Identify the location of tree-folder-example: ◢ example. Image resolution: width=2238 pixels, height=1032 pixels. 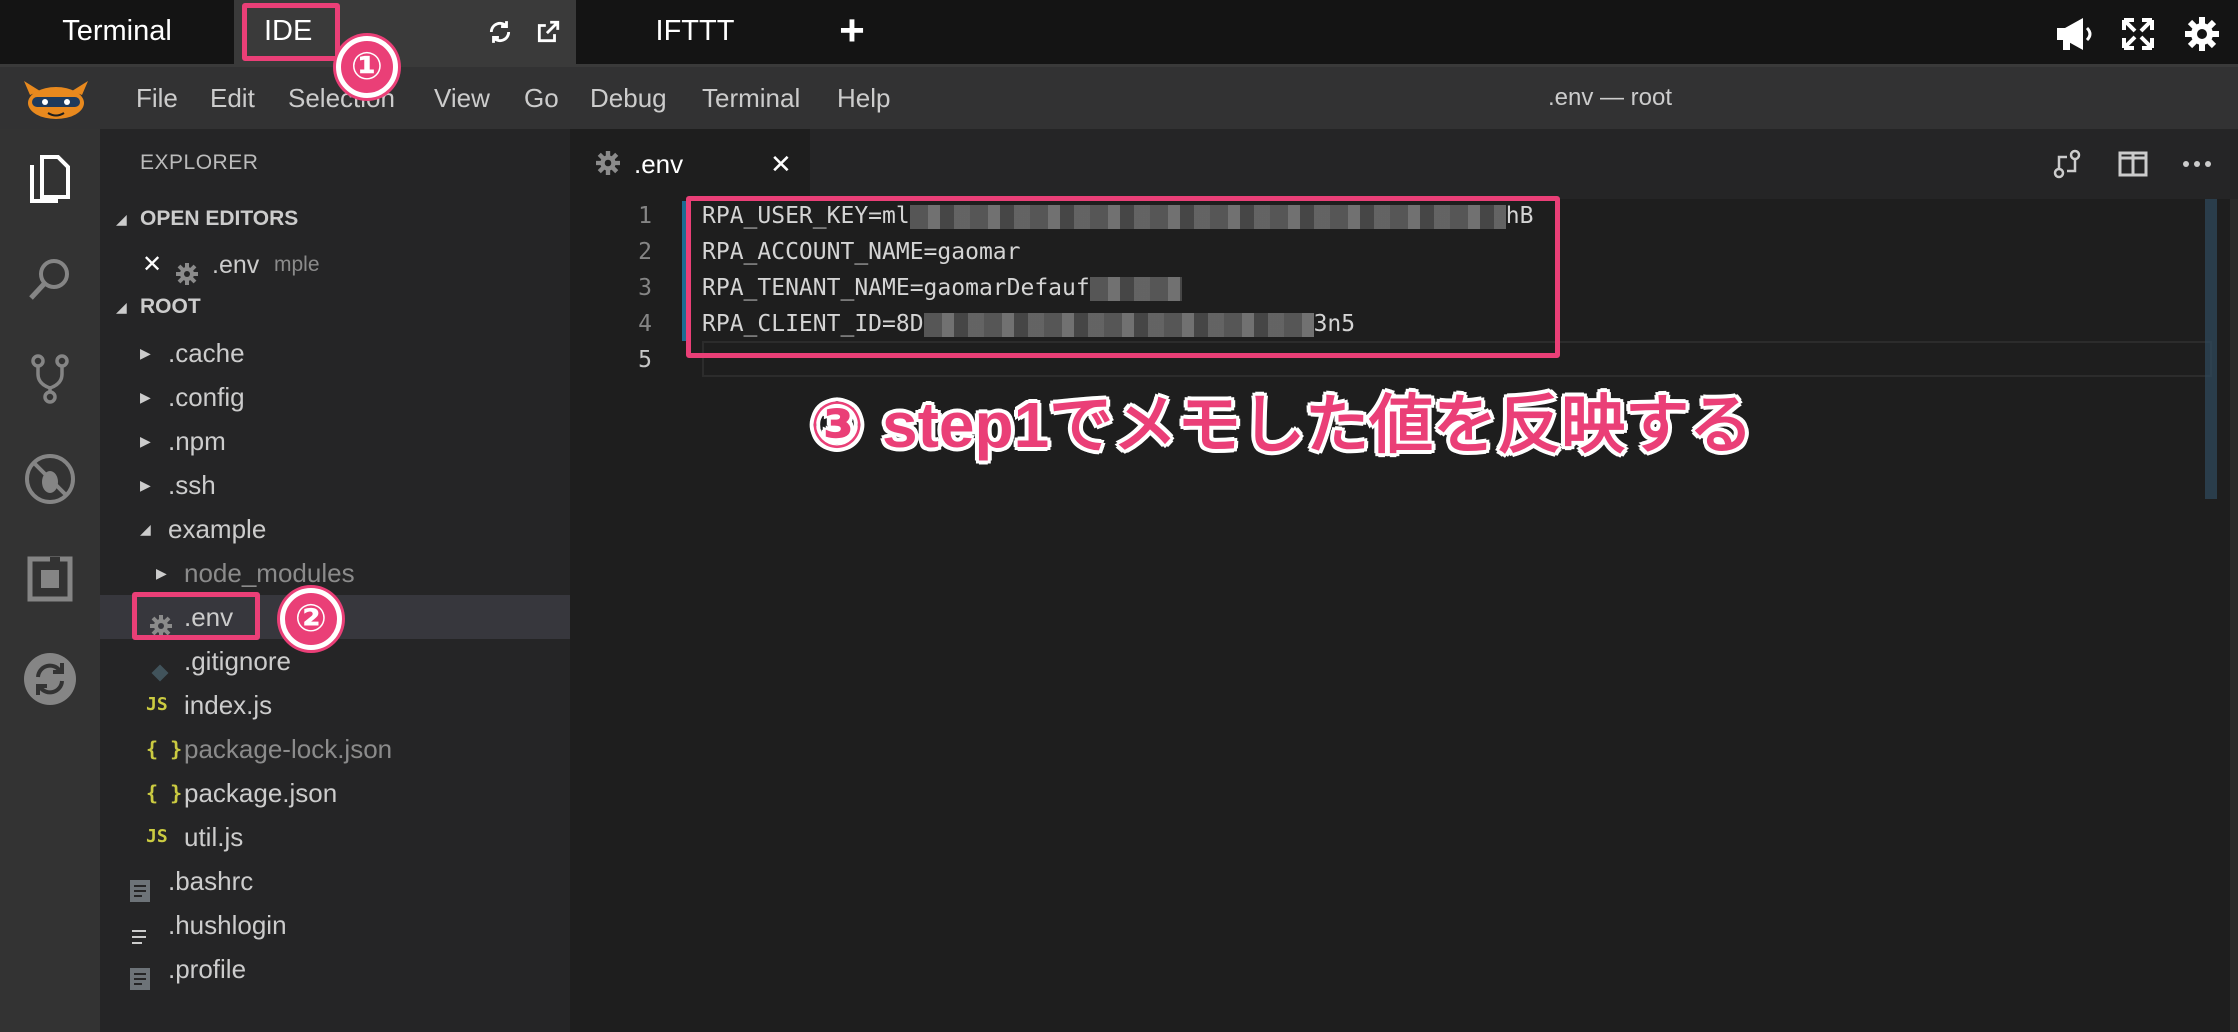
(335, 529).